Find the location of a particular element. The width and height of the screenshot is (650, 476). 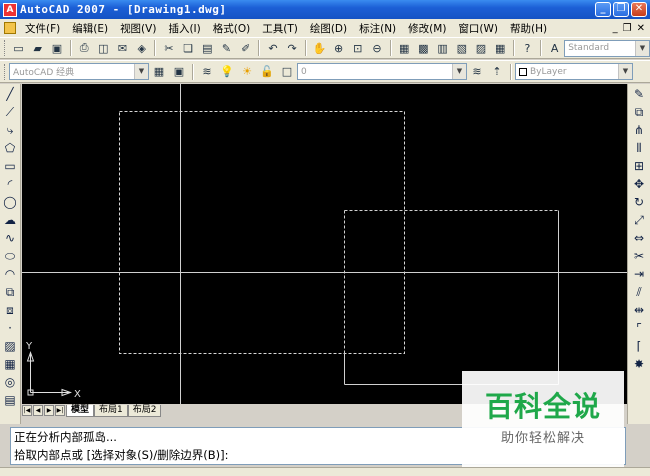

tab-layout1: 布局1 is located at coordinates (111, 410).